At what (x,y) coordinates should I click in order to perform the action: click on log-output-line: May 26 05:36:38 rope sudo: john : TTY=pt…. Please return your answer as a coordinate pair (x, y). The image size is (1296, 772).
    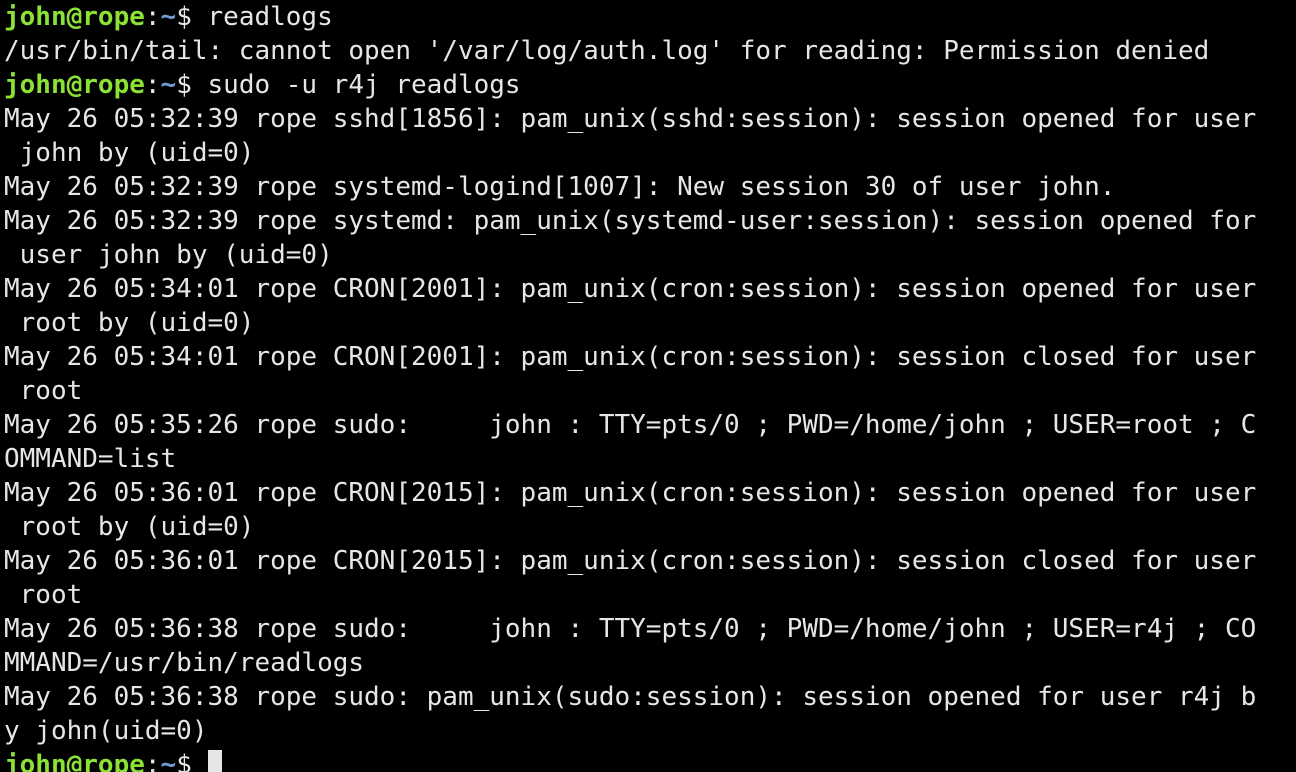
    Looking at the image, I should click on (630, 629).